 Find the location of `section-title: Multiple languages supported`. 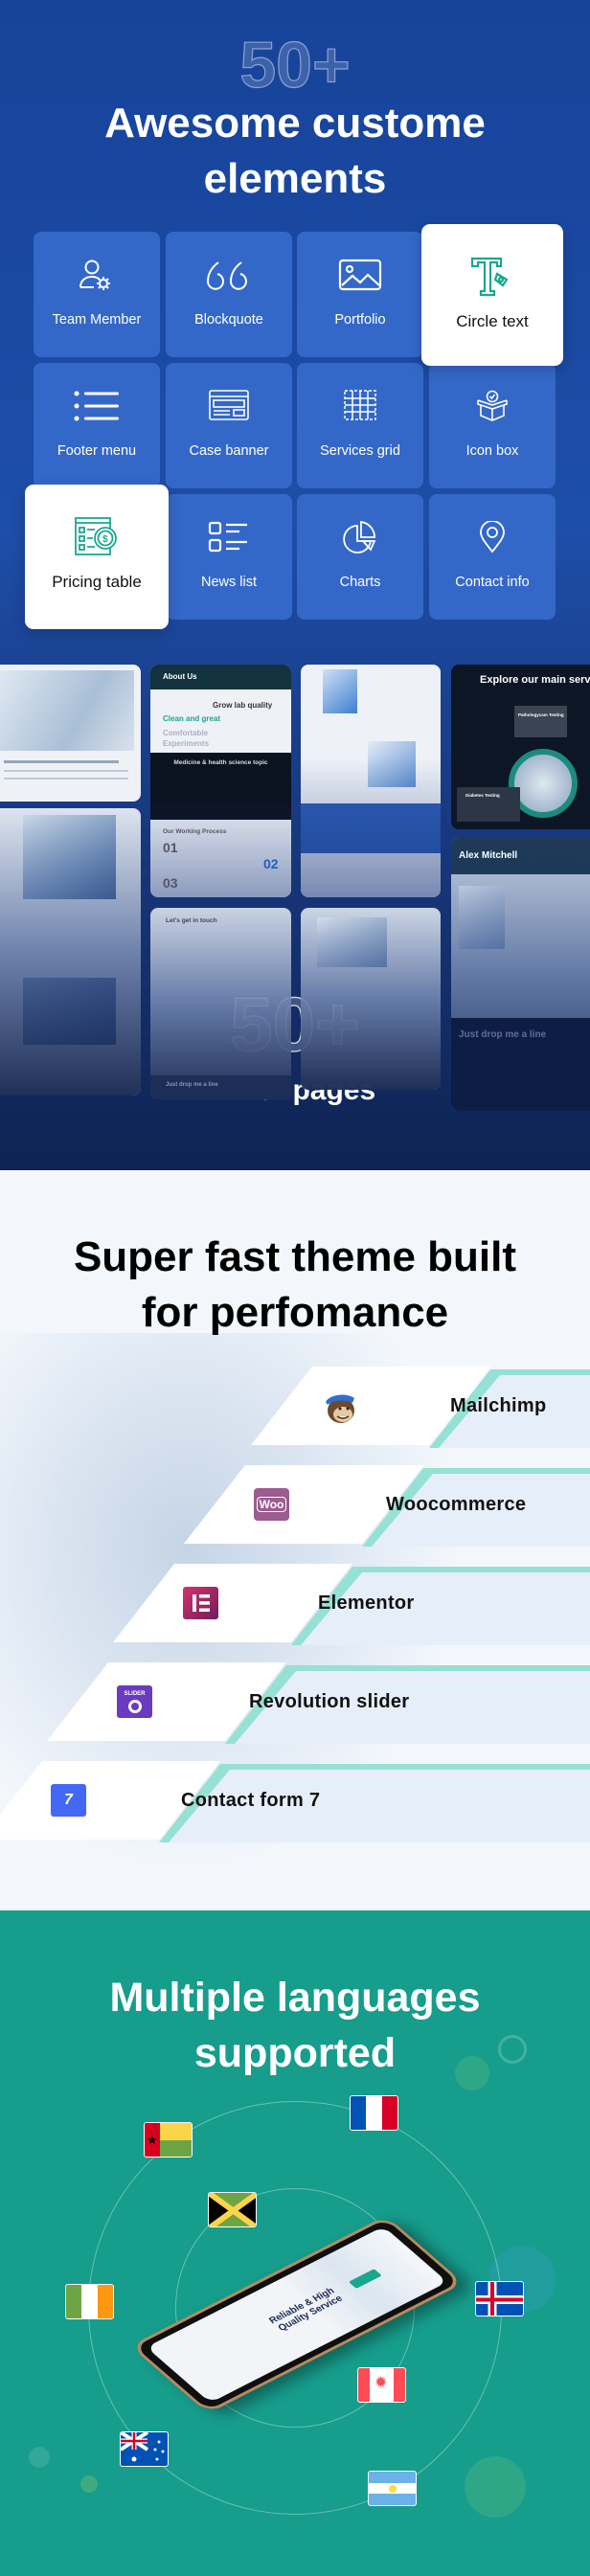

section-title: Multiple languages supported is located at coordinates (295, 2025).